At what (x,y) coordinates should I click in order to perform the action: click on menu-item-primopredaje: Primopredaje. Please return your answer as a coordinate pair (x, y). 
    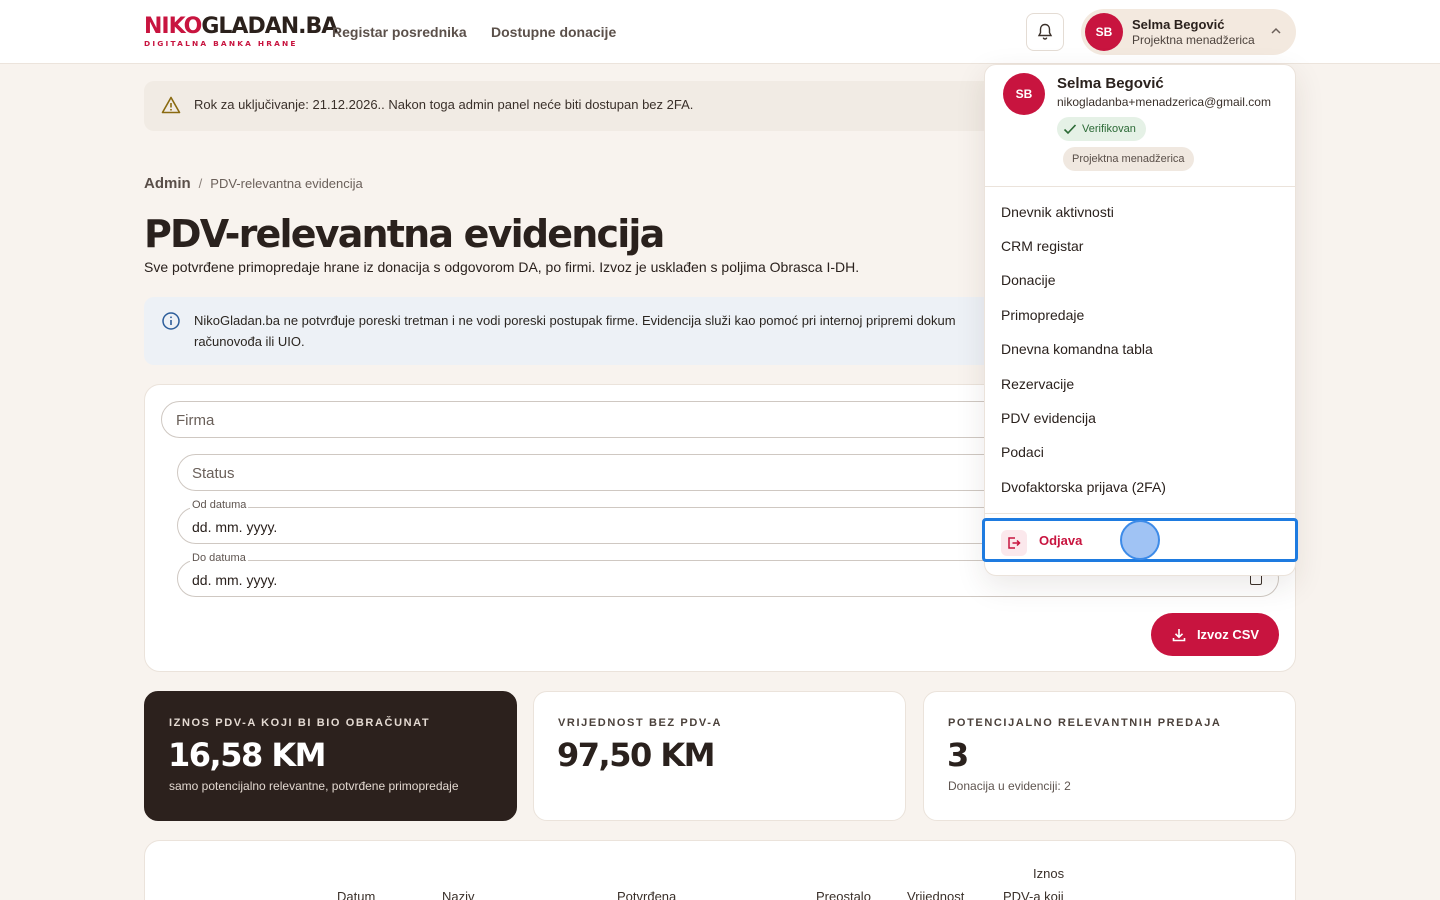
    Looking at the image, I should click on (1042, 315).